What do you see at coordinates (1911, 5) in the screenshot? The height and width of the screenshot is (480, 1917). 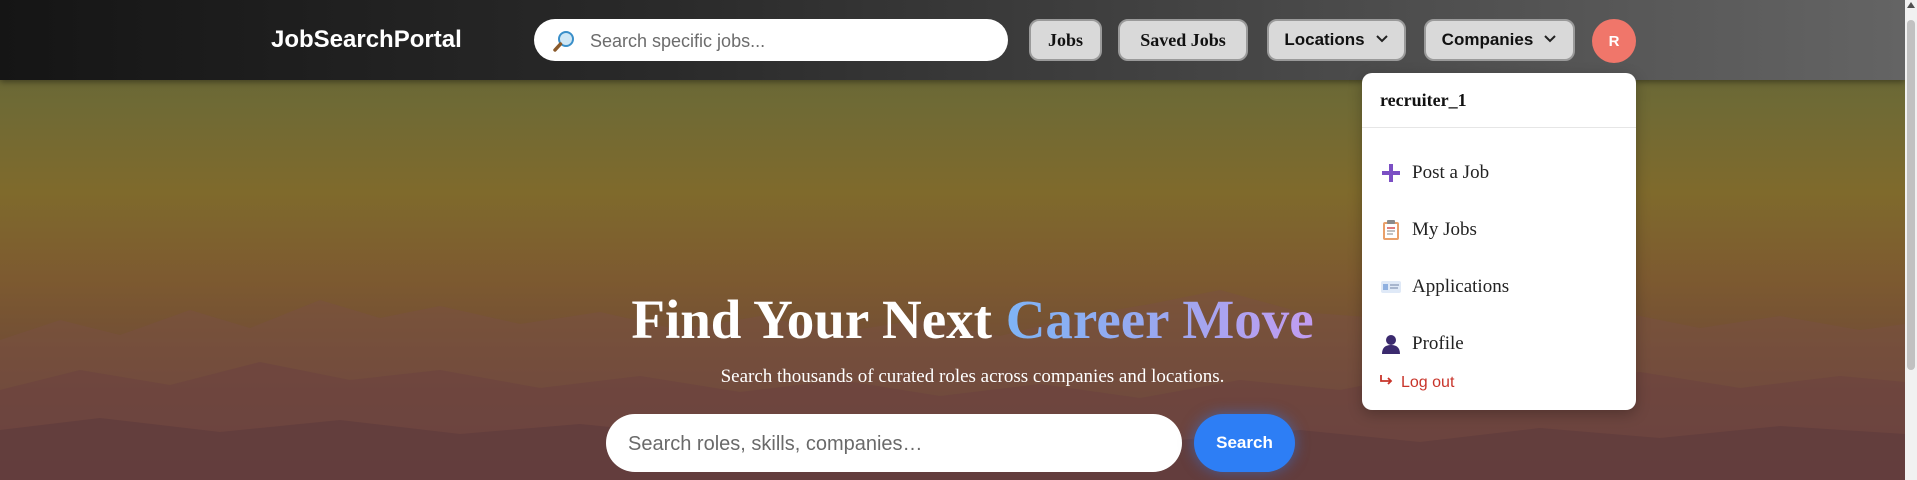 I see `scroll-up-arrow-icon` at bounding box center [1911, 5].